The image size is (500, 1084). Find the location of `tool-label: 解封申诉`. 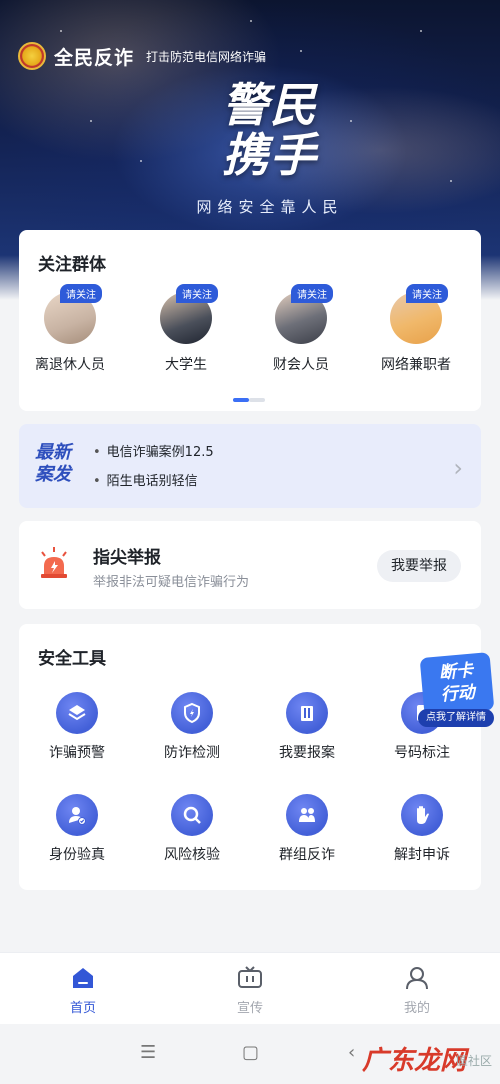

tool-label: 解封申诉 is located at coordinates (422, 855).